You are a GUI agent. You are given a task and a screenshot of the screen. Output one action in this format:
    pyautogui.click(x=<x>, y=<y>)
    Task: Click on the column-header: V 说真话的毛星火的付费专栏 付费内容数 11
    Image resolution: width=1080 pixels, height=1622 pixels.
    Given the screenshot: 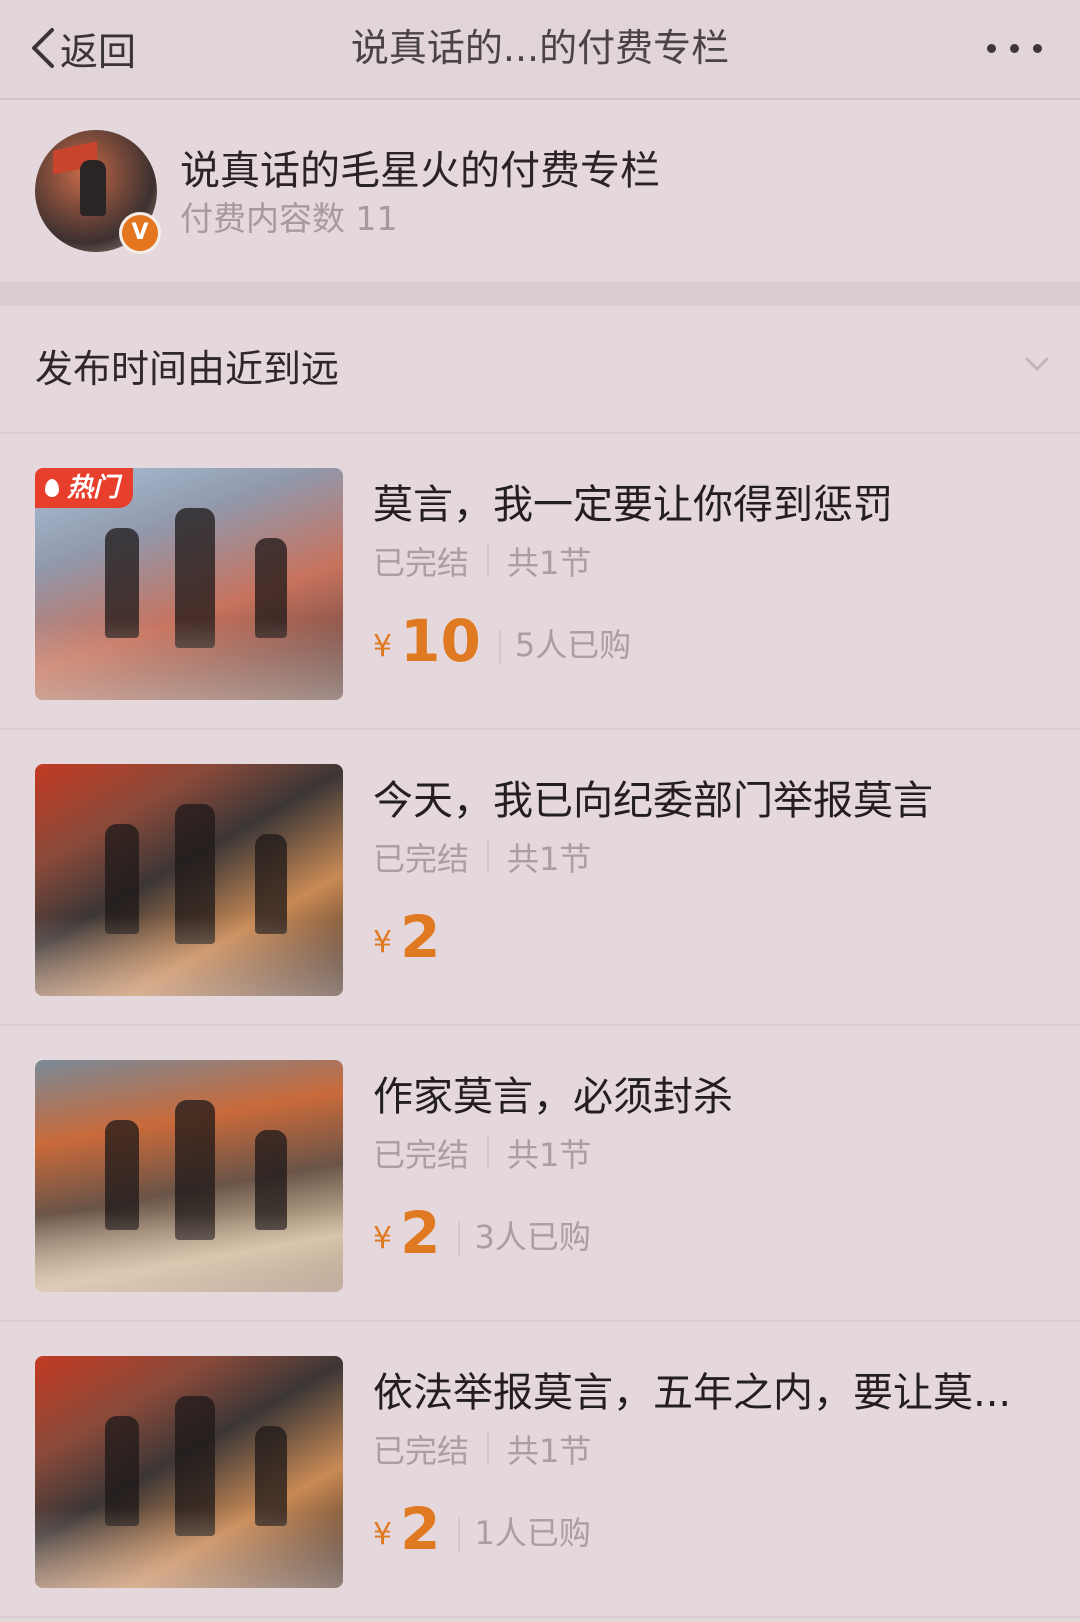 What is the action you would take?
    pyautogui.click(x=540, y=190)
    